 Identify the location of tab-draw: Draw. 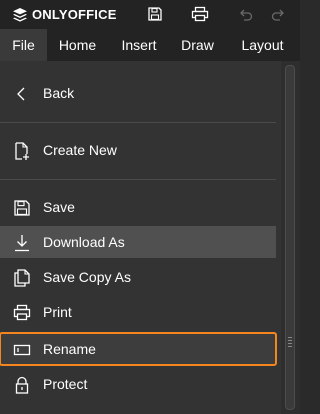
(197, 45).